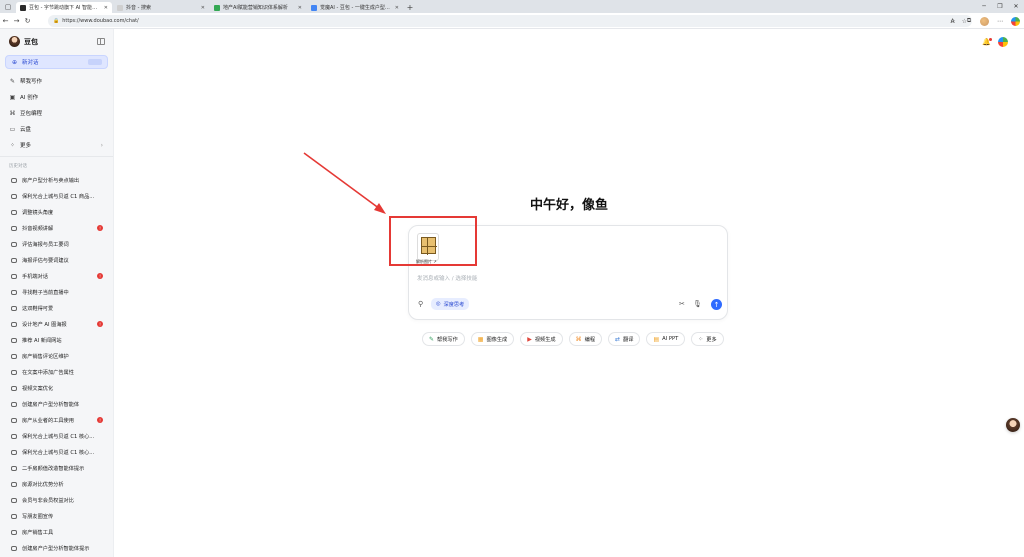 The image size is (1024, 557). I want to click on paperclip-icon: ⚲, so click(420, 304).